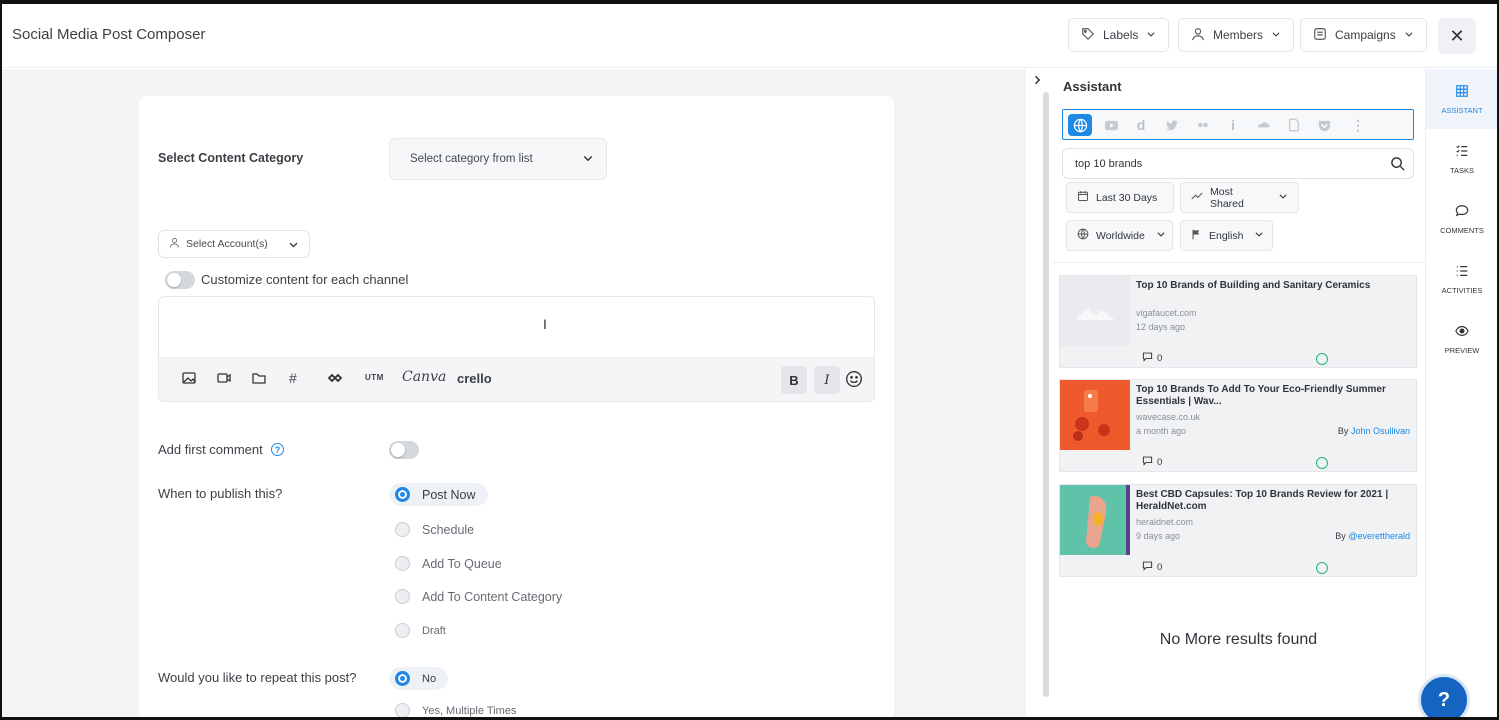 This screenshot has width=1499, height=720. What do you see at coordinates (1197, 197) in the screenshot?
I see `trending-icon` at bounding box center [1197, 197].